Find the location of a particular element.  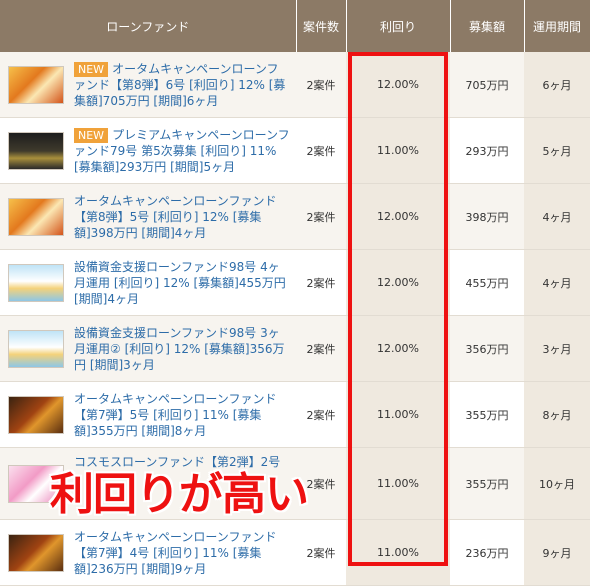

table-header-row: ローンファンド 案件数 利回り 募集額 運用期間 is located at coordinates (295, 26).